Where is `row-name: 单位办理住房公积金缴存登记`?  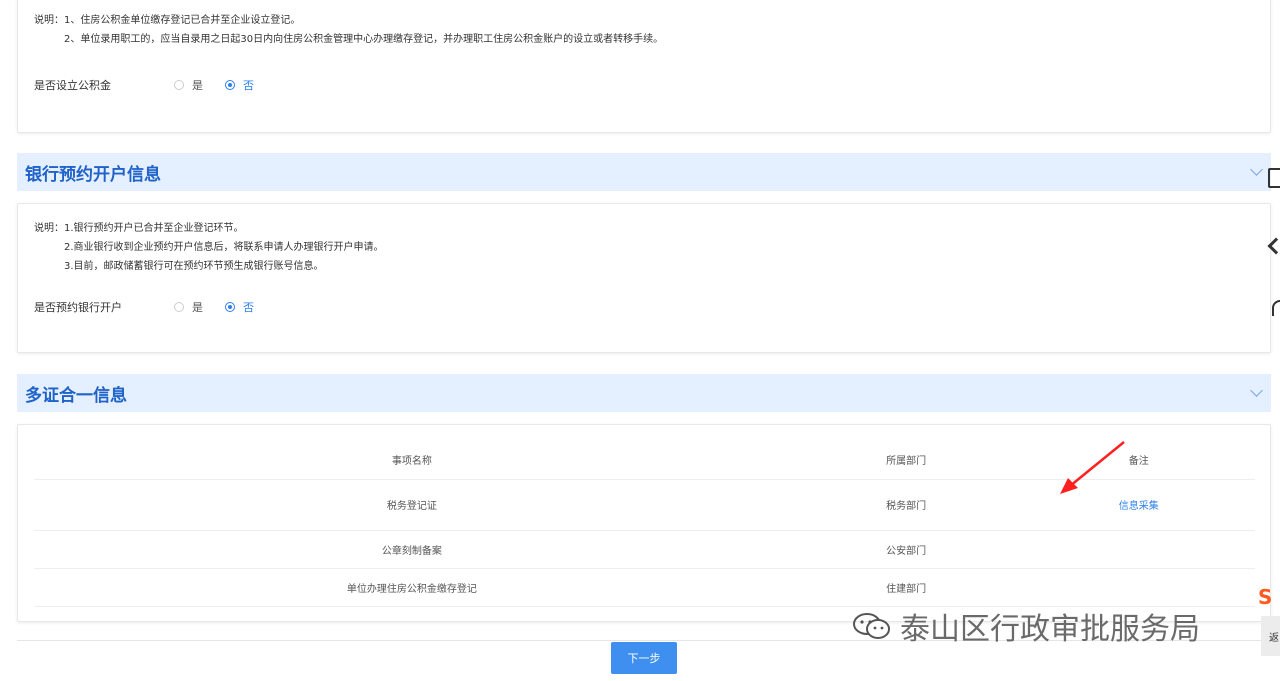
row-name: 单位办理住房公积金缴存登记 is located at coordinates (412, 587).